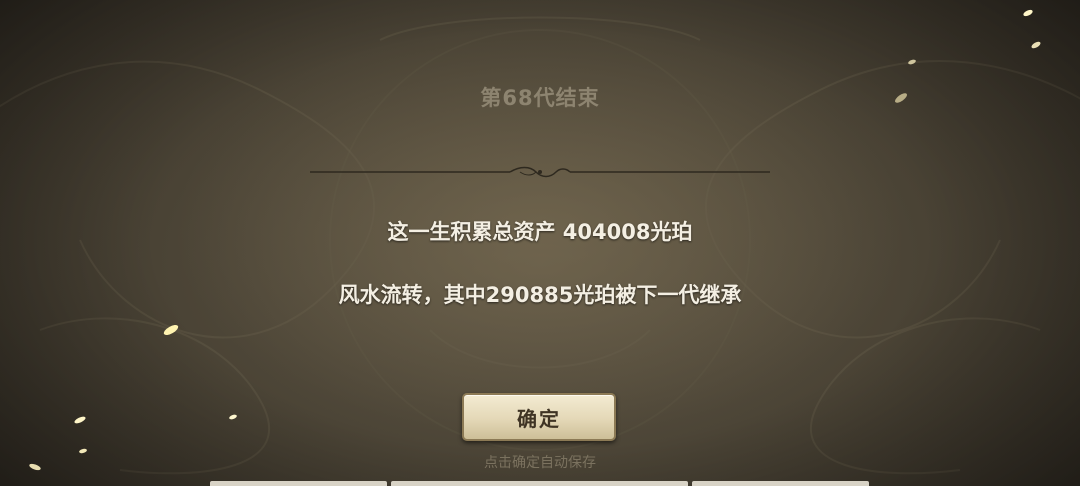  What do you see at coordinates (298, 483) in the screenshot?
I see `bottom-tab-bar-left` at bounding box center [298, 483].